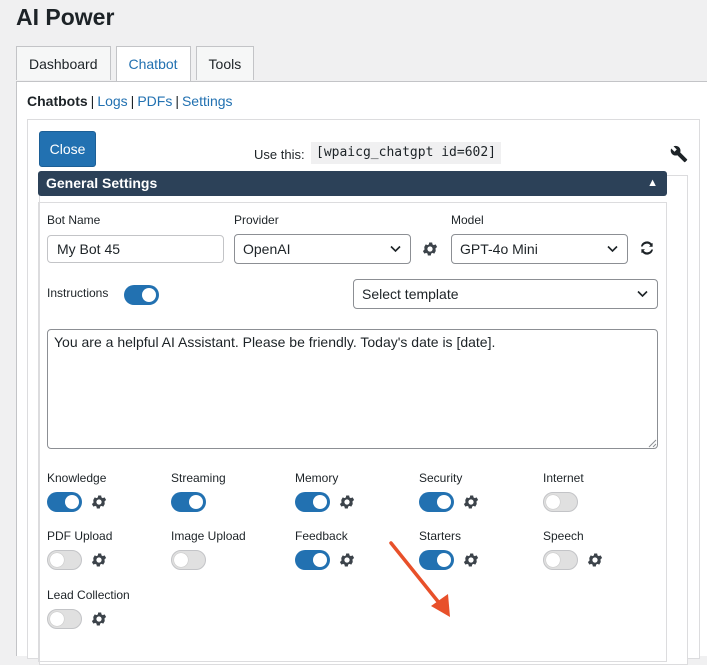  I want to click on panel-title: General Settings, so click(102, 183).